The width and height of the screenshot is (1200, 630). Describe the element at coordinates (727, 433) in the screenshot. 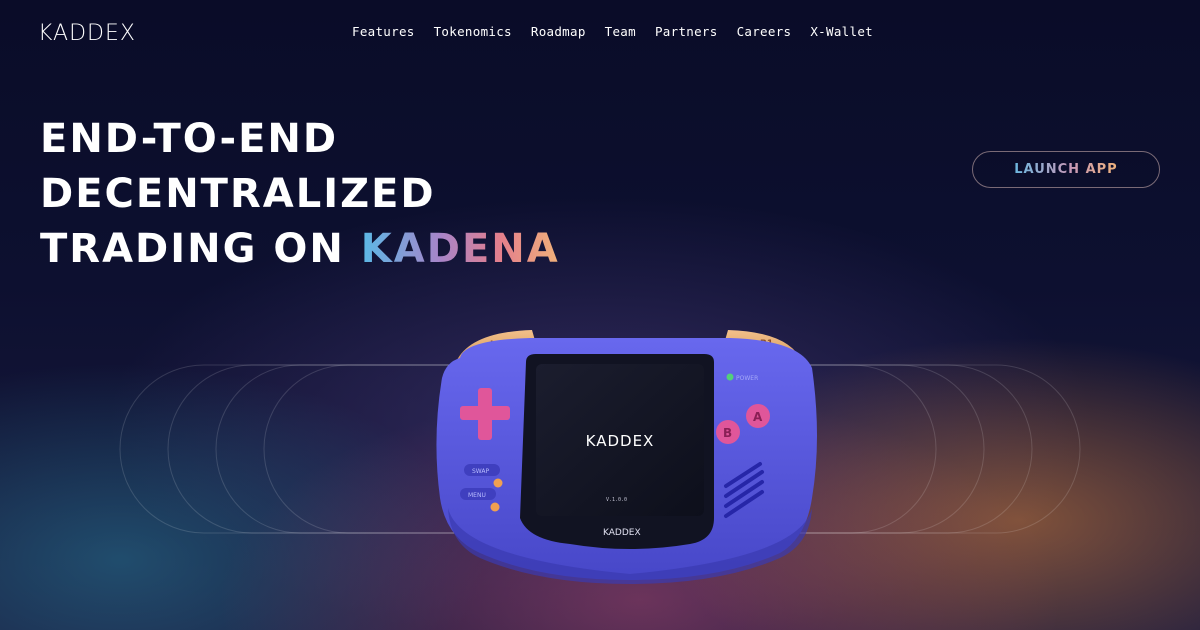

I see `b-button-label: B` at that location.